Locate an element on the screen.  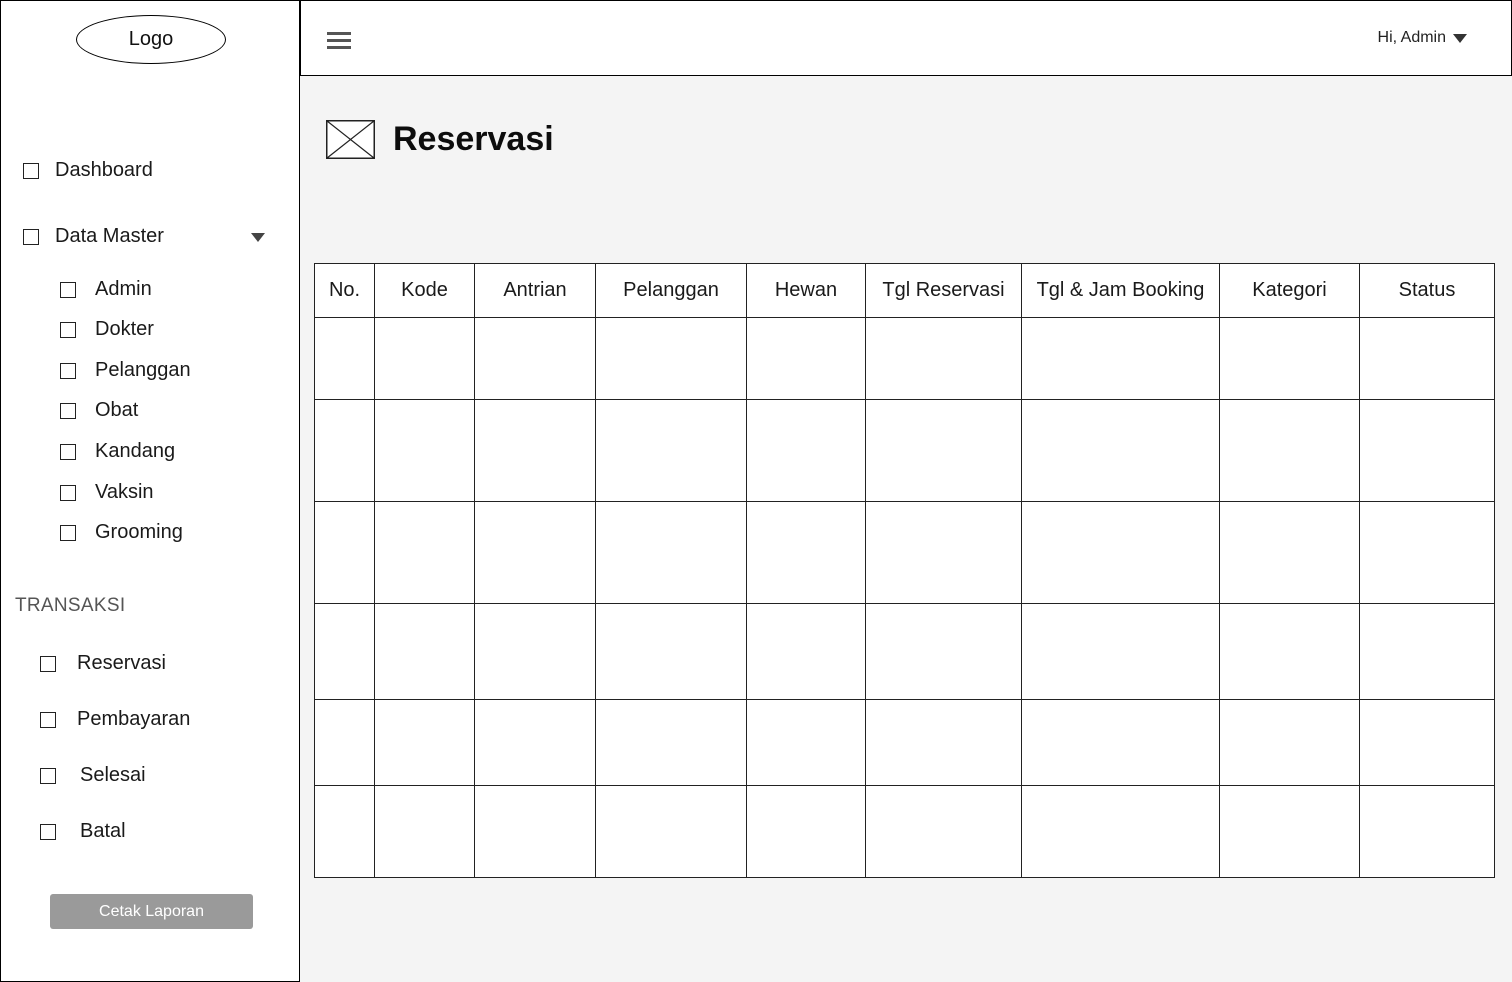
sidebar-item-label: Pelanggan is located at coordinates (143, 370).